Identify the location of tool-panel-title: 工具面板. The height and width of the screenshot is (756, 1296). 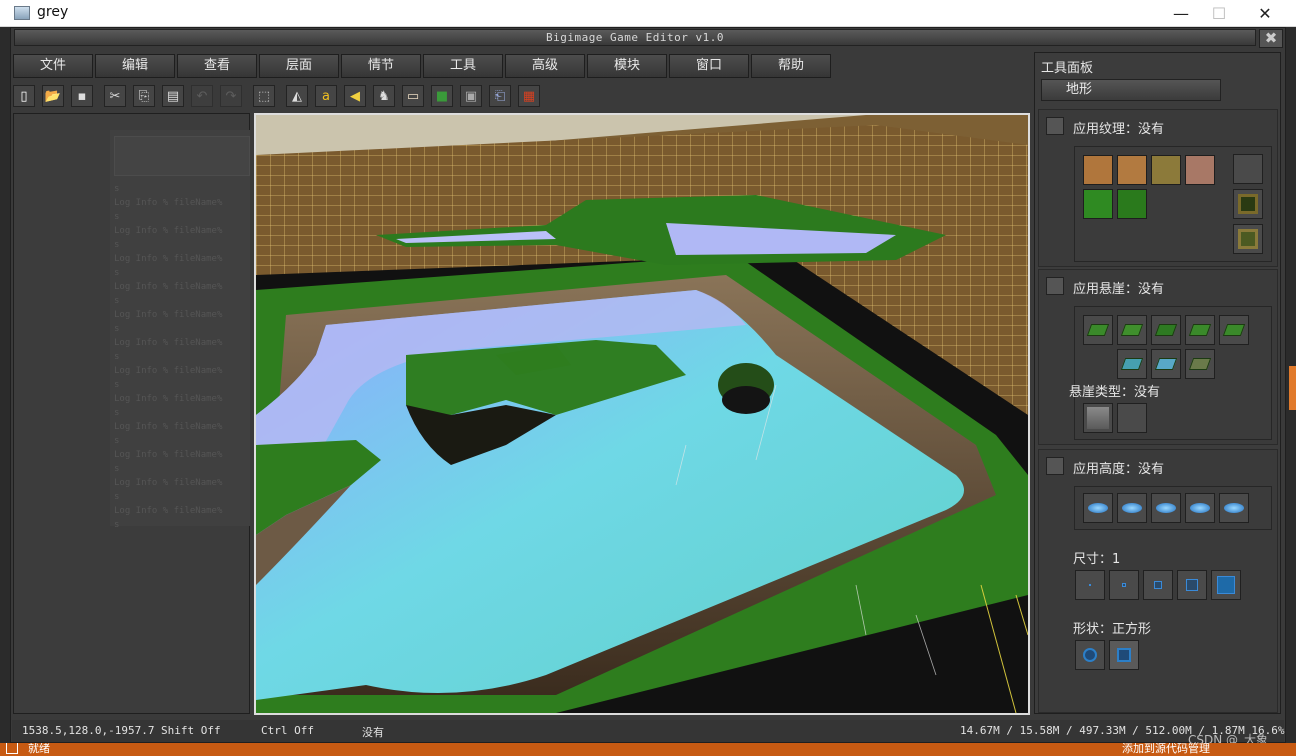
(1067, 68).